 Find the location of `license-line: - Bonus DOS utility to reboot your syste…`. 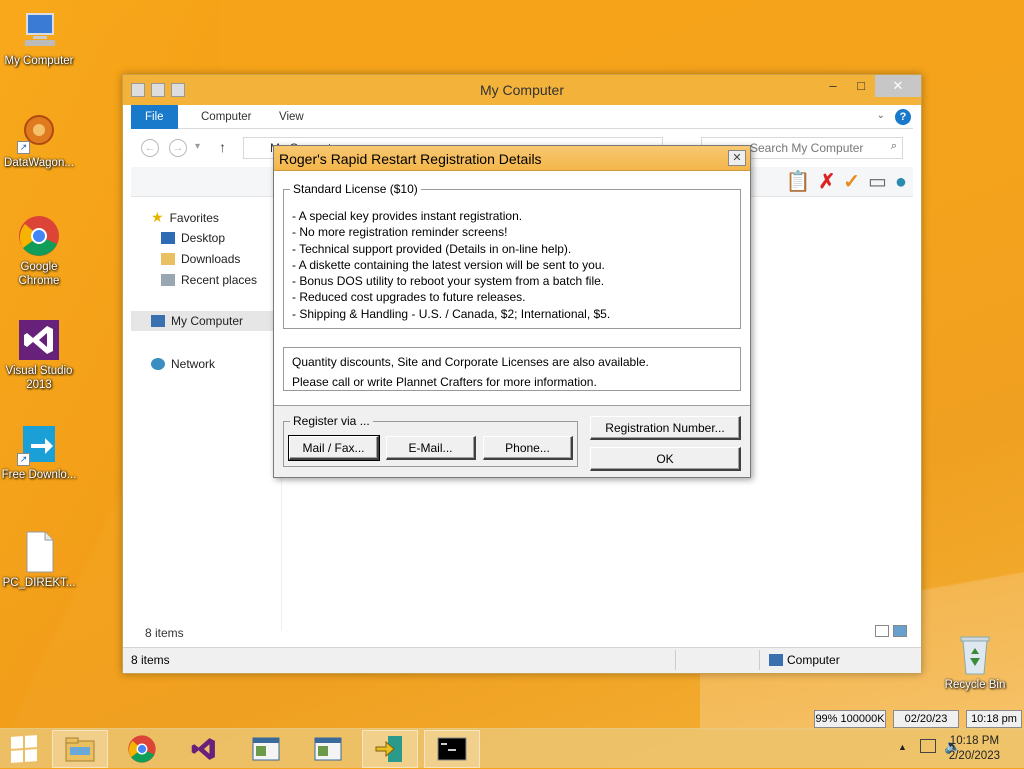

license-line: - Bonus DOS utility to reboot your syste… is located at coordinates (448, 281).